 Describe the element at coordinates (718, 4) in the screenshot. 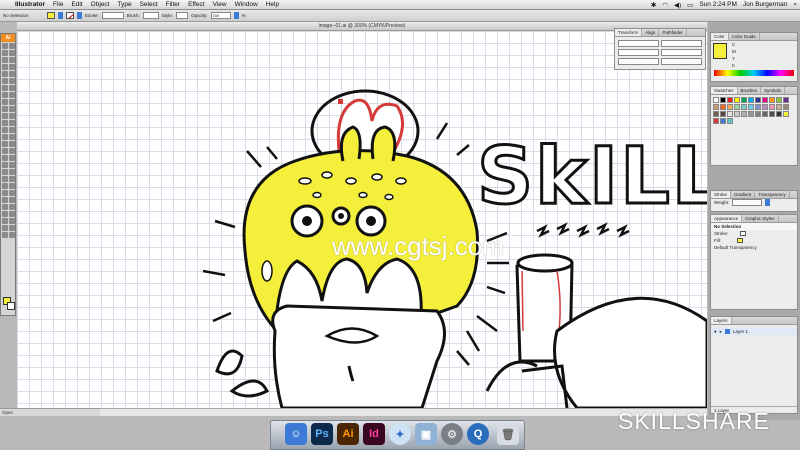

I see `clock: Sun 2:24 PM` at that location.